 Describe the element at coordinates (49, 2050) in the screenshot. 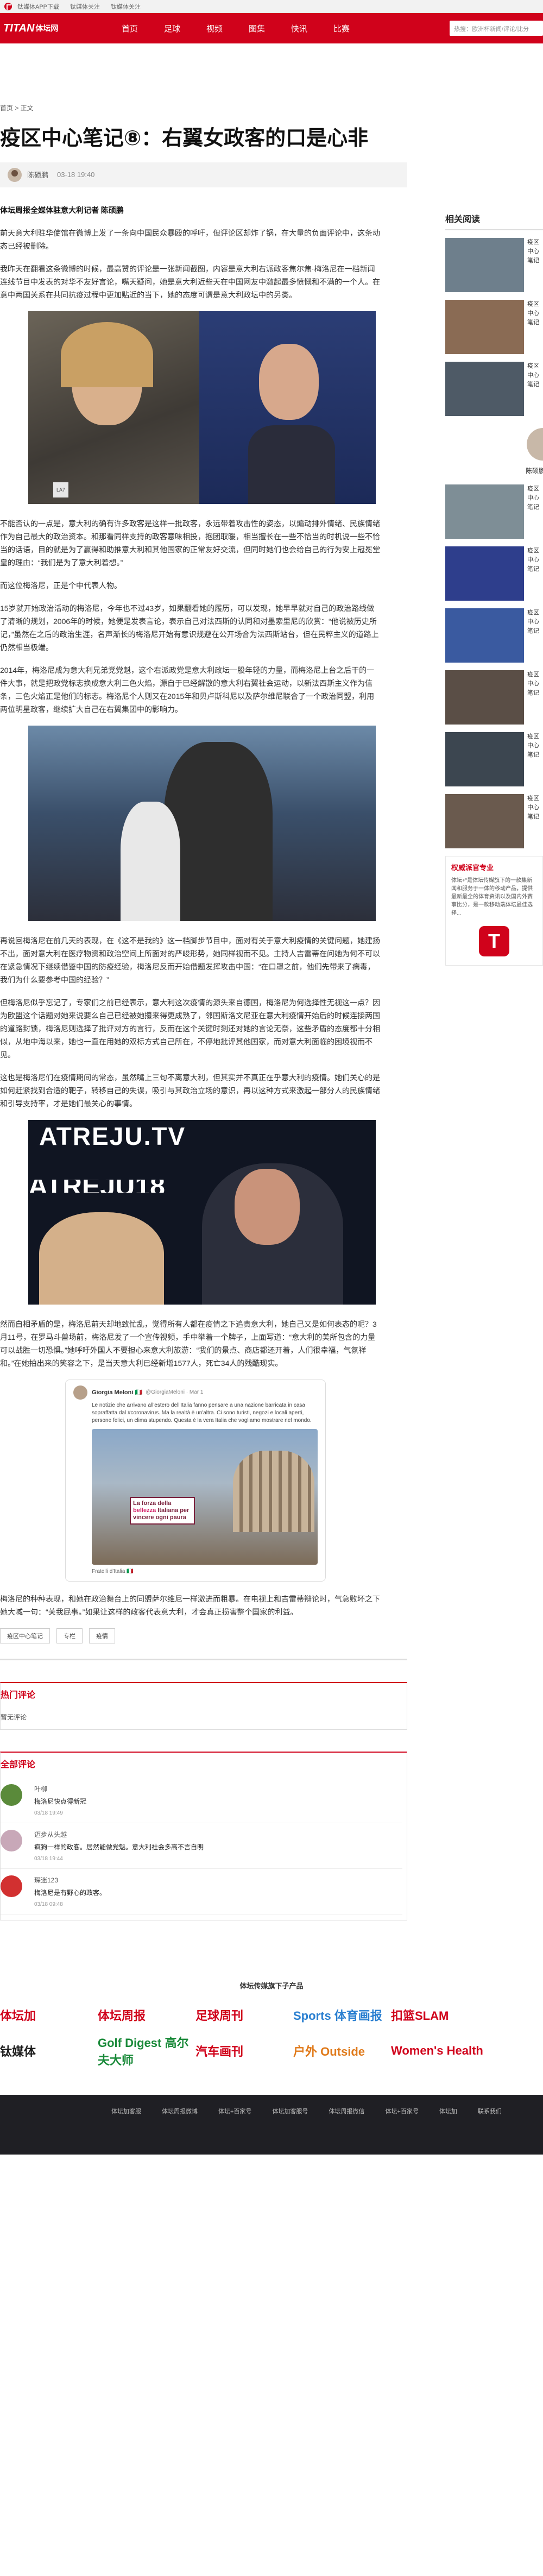

I see `brand-logo: 钛媒体` at that location.